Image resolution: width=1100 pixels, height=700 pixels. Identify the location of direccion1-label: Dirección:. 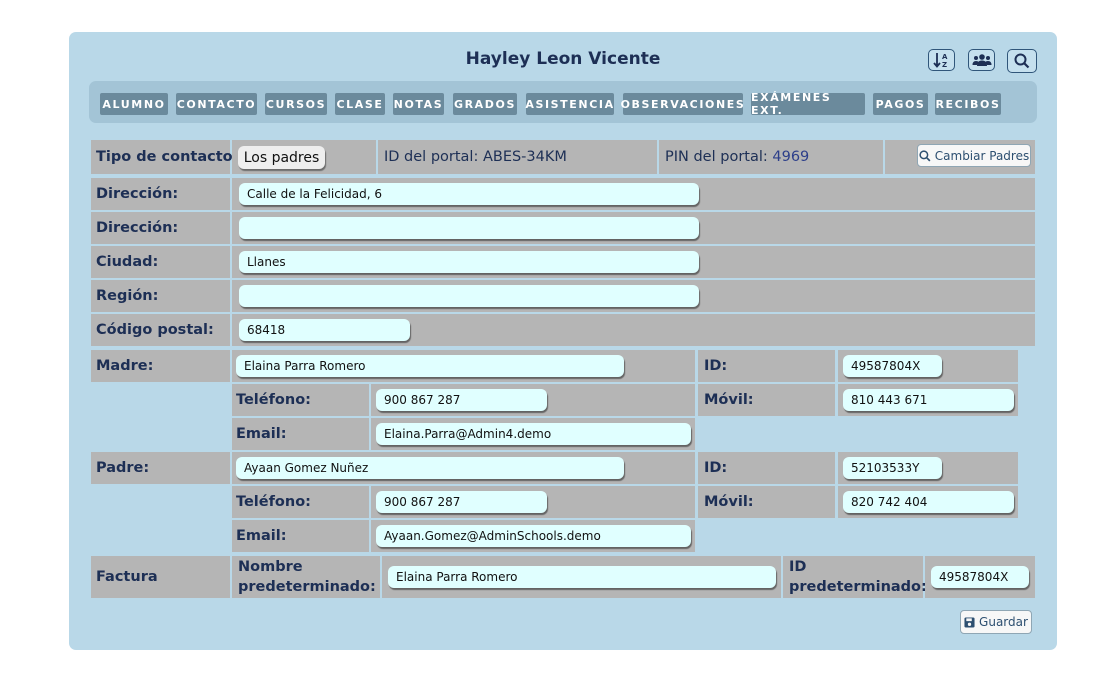
(137, 194).